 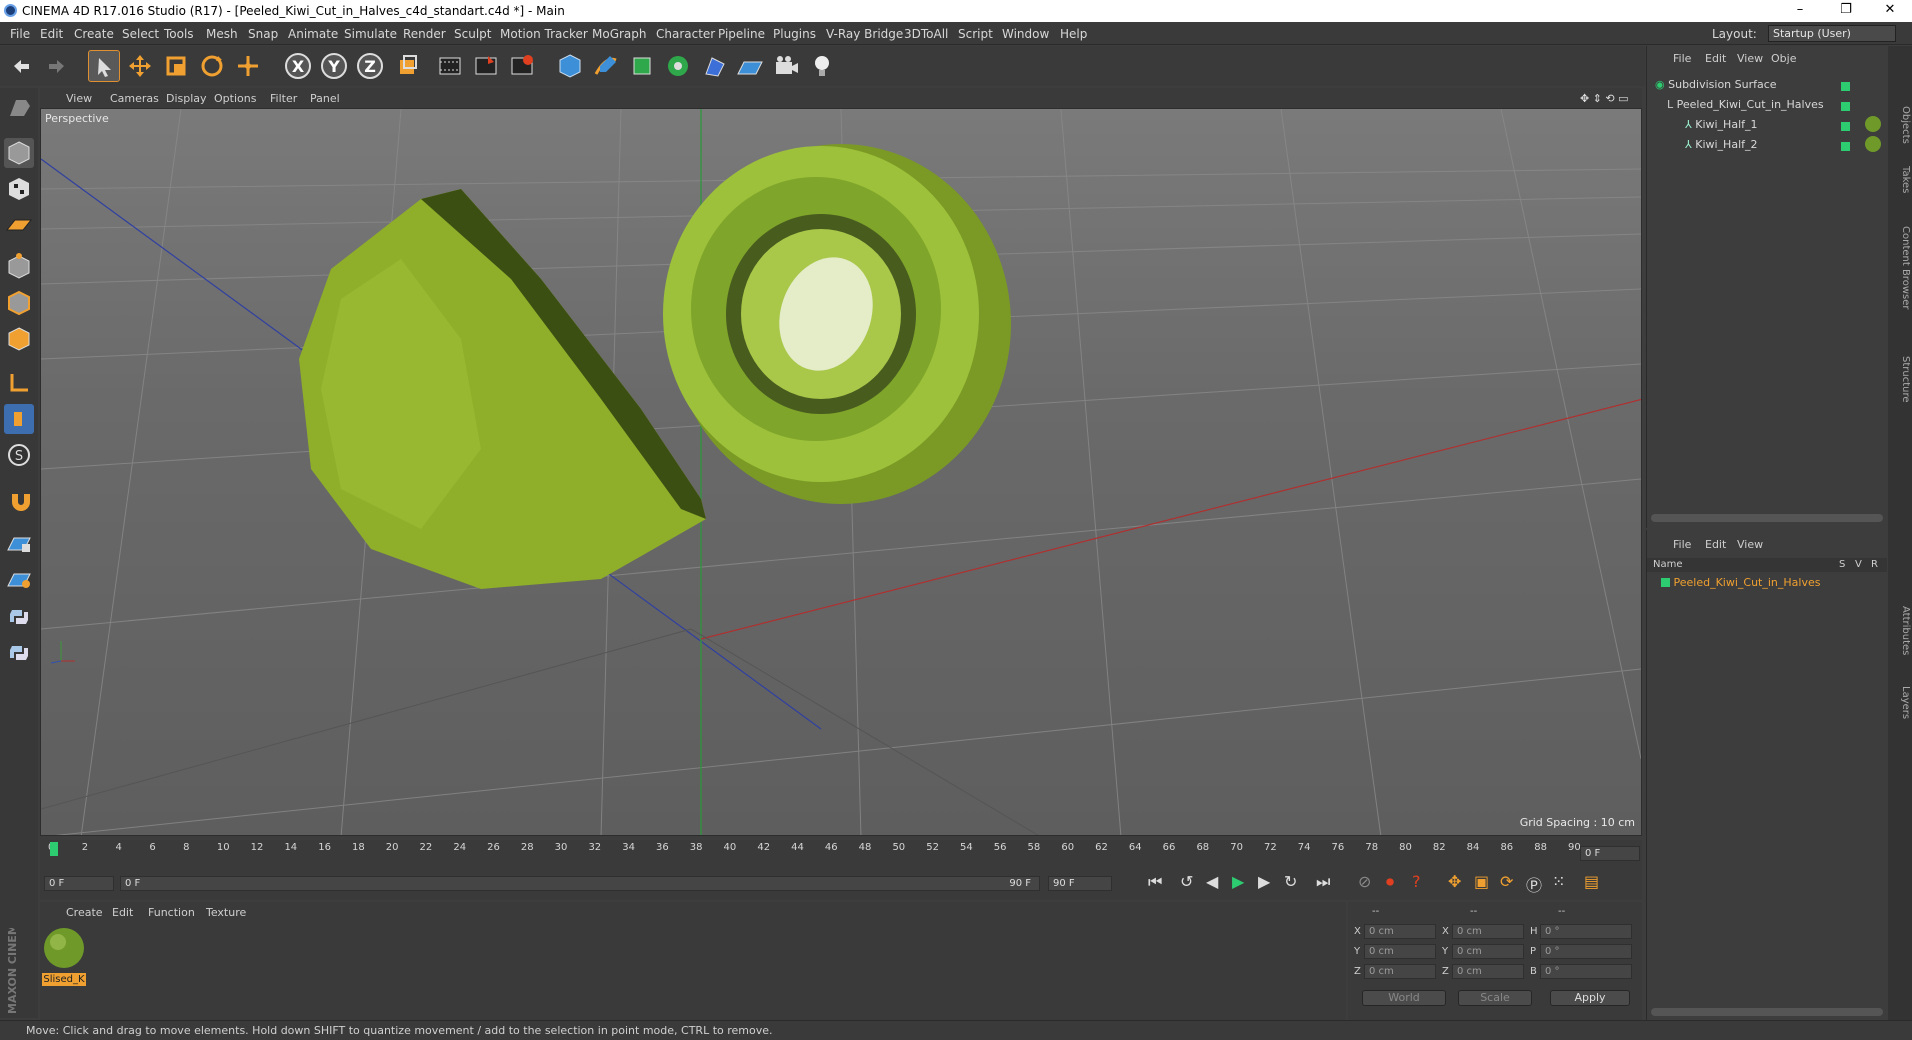 What do you see at coordinates (1080, 883) in the screenshot?
I see `end-frame-field: 90 F` at bounding box center [1080, 883].